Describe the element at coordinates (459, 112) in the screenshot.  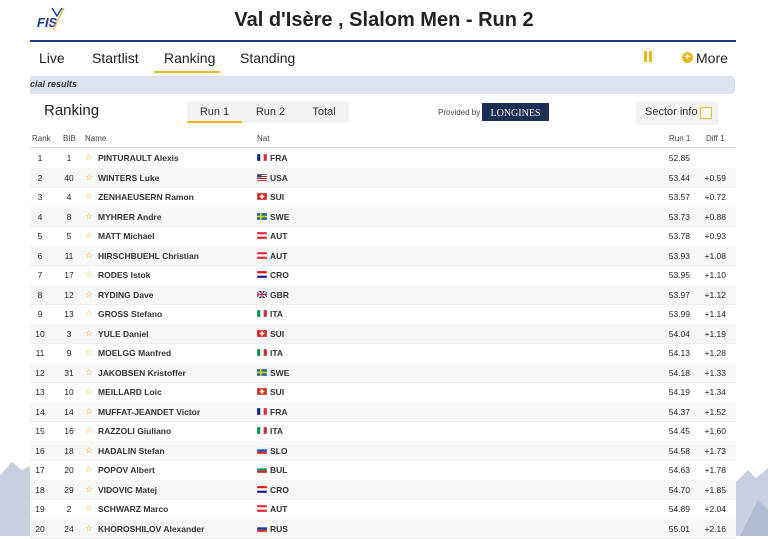
I see `provided-by-label: Provided by` at that location.